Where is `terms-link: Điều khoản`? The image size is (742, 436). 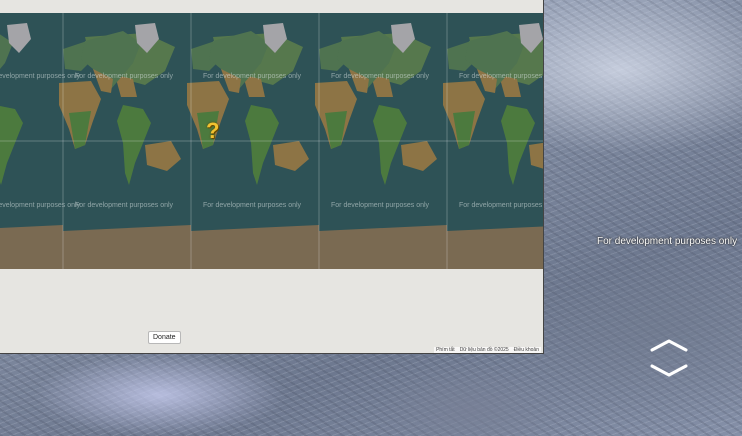
terms-link: Điều khoản is located at coordinates (526, 350).